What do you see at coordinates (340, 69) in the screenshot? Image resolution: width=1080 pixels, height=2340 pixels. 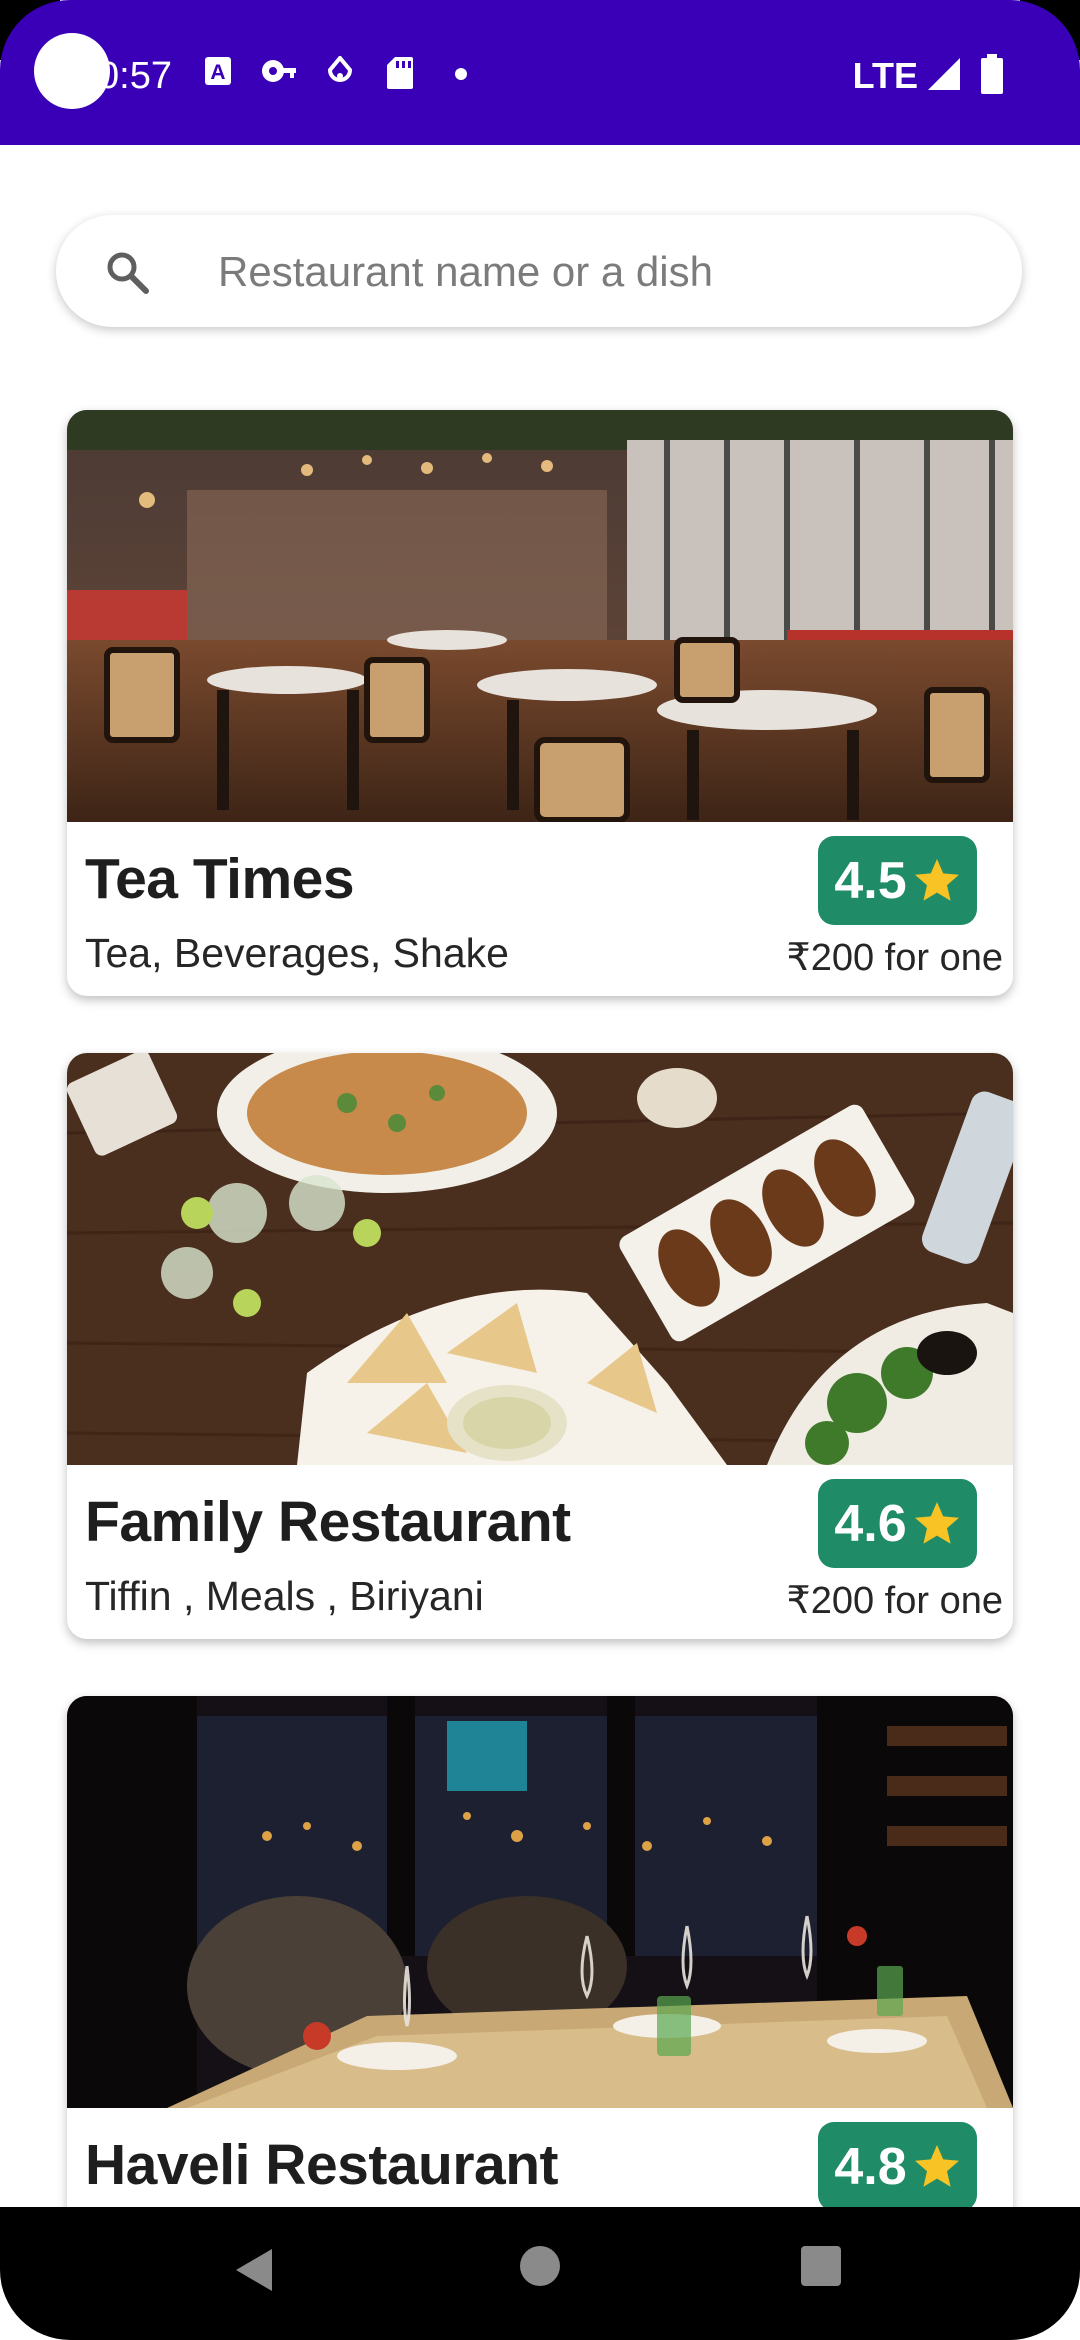 I see `location-drop-icon` at bounding box center [340, 69].